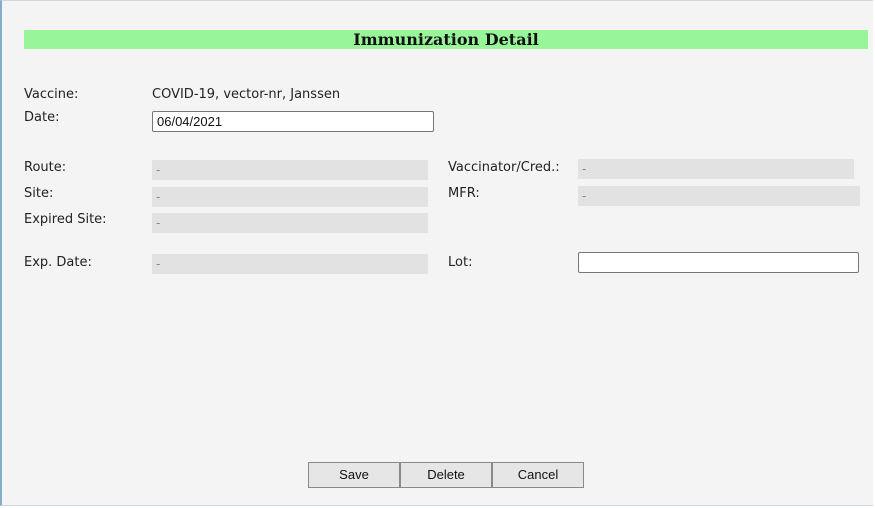  I want to click on site-field: -, so click(290, 197).